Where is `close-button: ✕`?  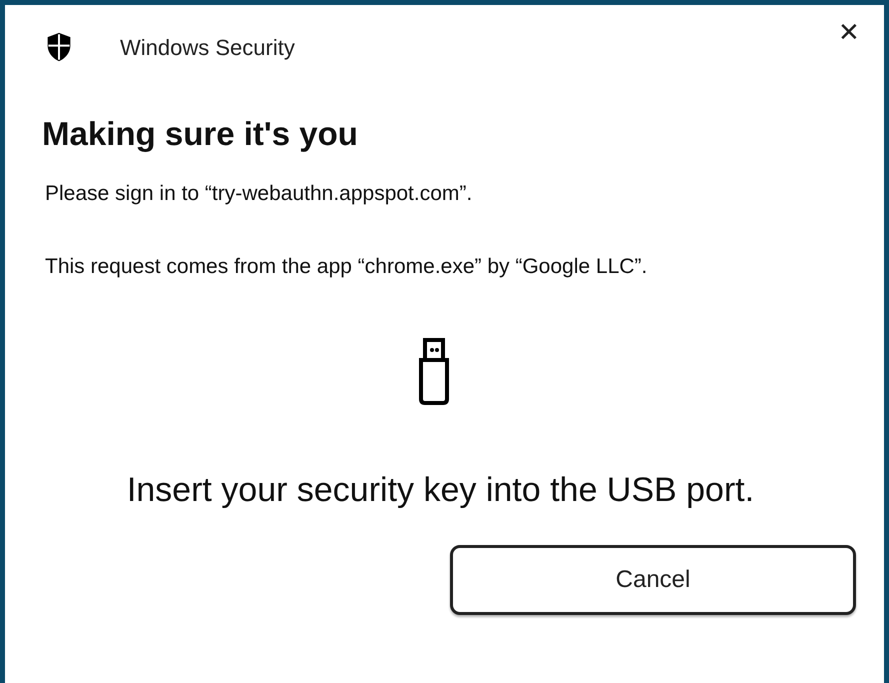
close-button: ✕ is located at coordinates (849, 32).